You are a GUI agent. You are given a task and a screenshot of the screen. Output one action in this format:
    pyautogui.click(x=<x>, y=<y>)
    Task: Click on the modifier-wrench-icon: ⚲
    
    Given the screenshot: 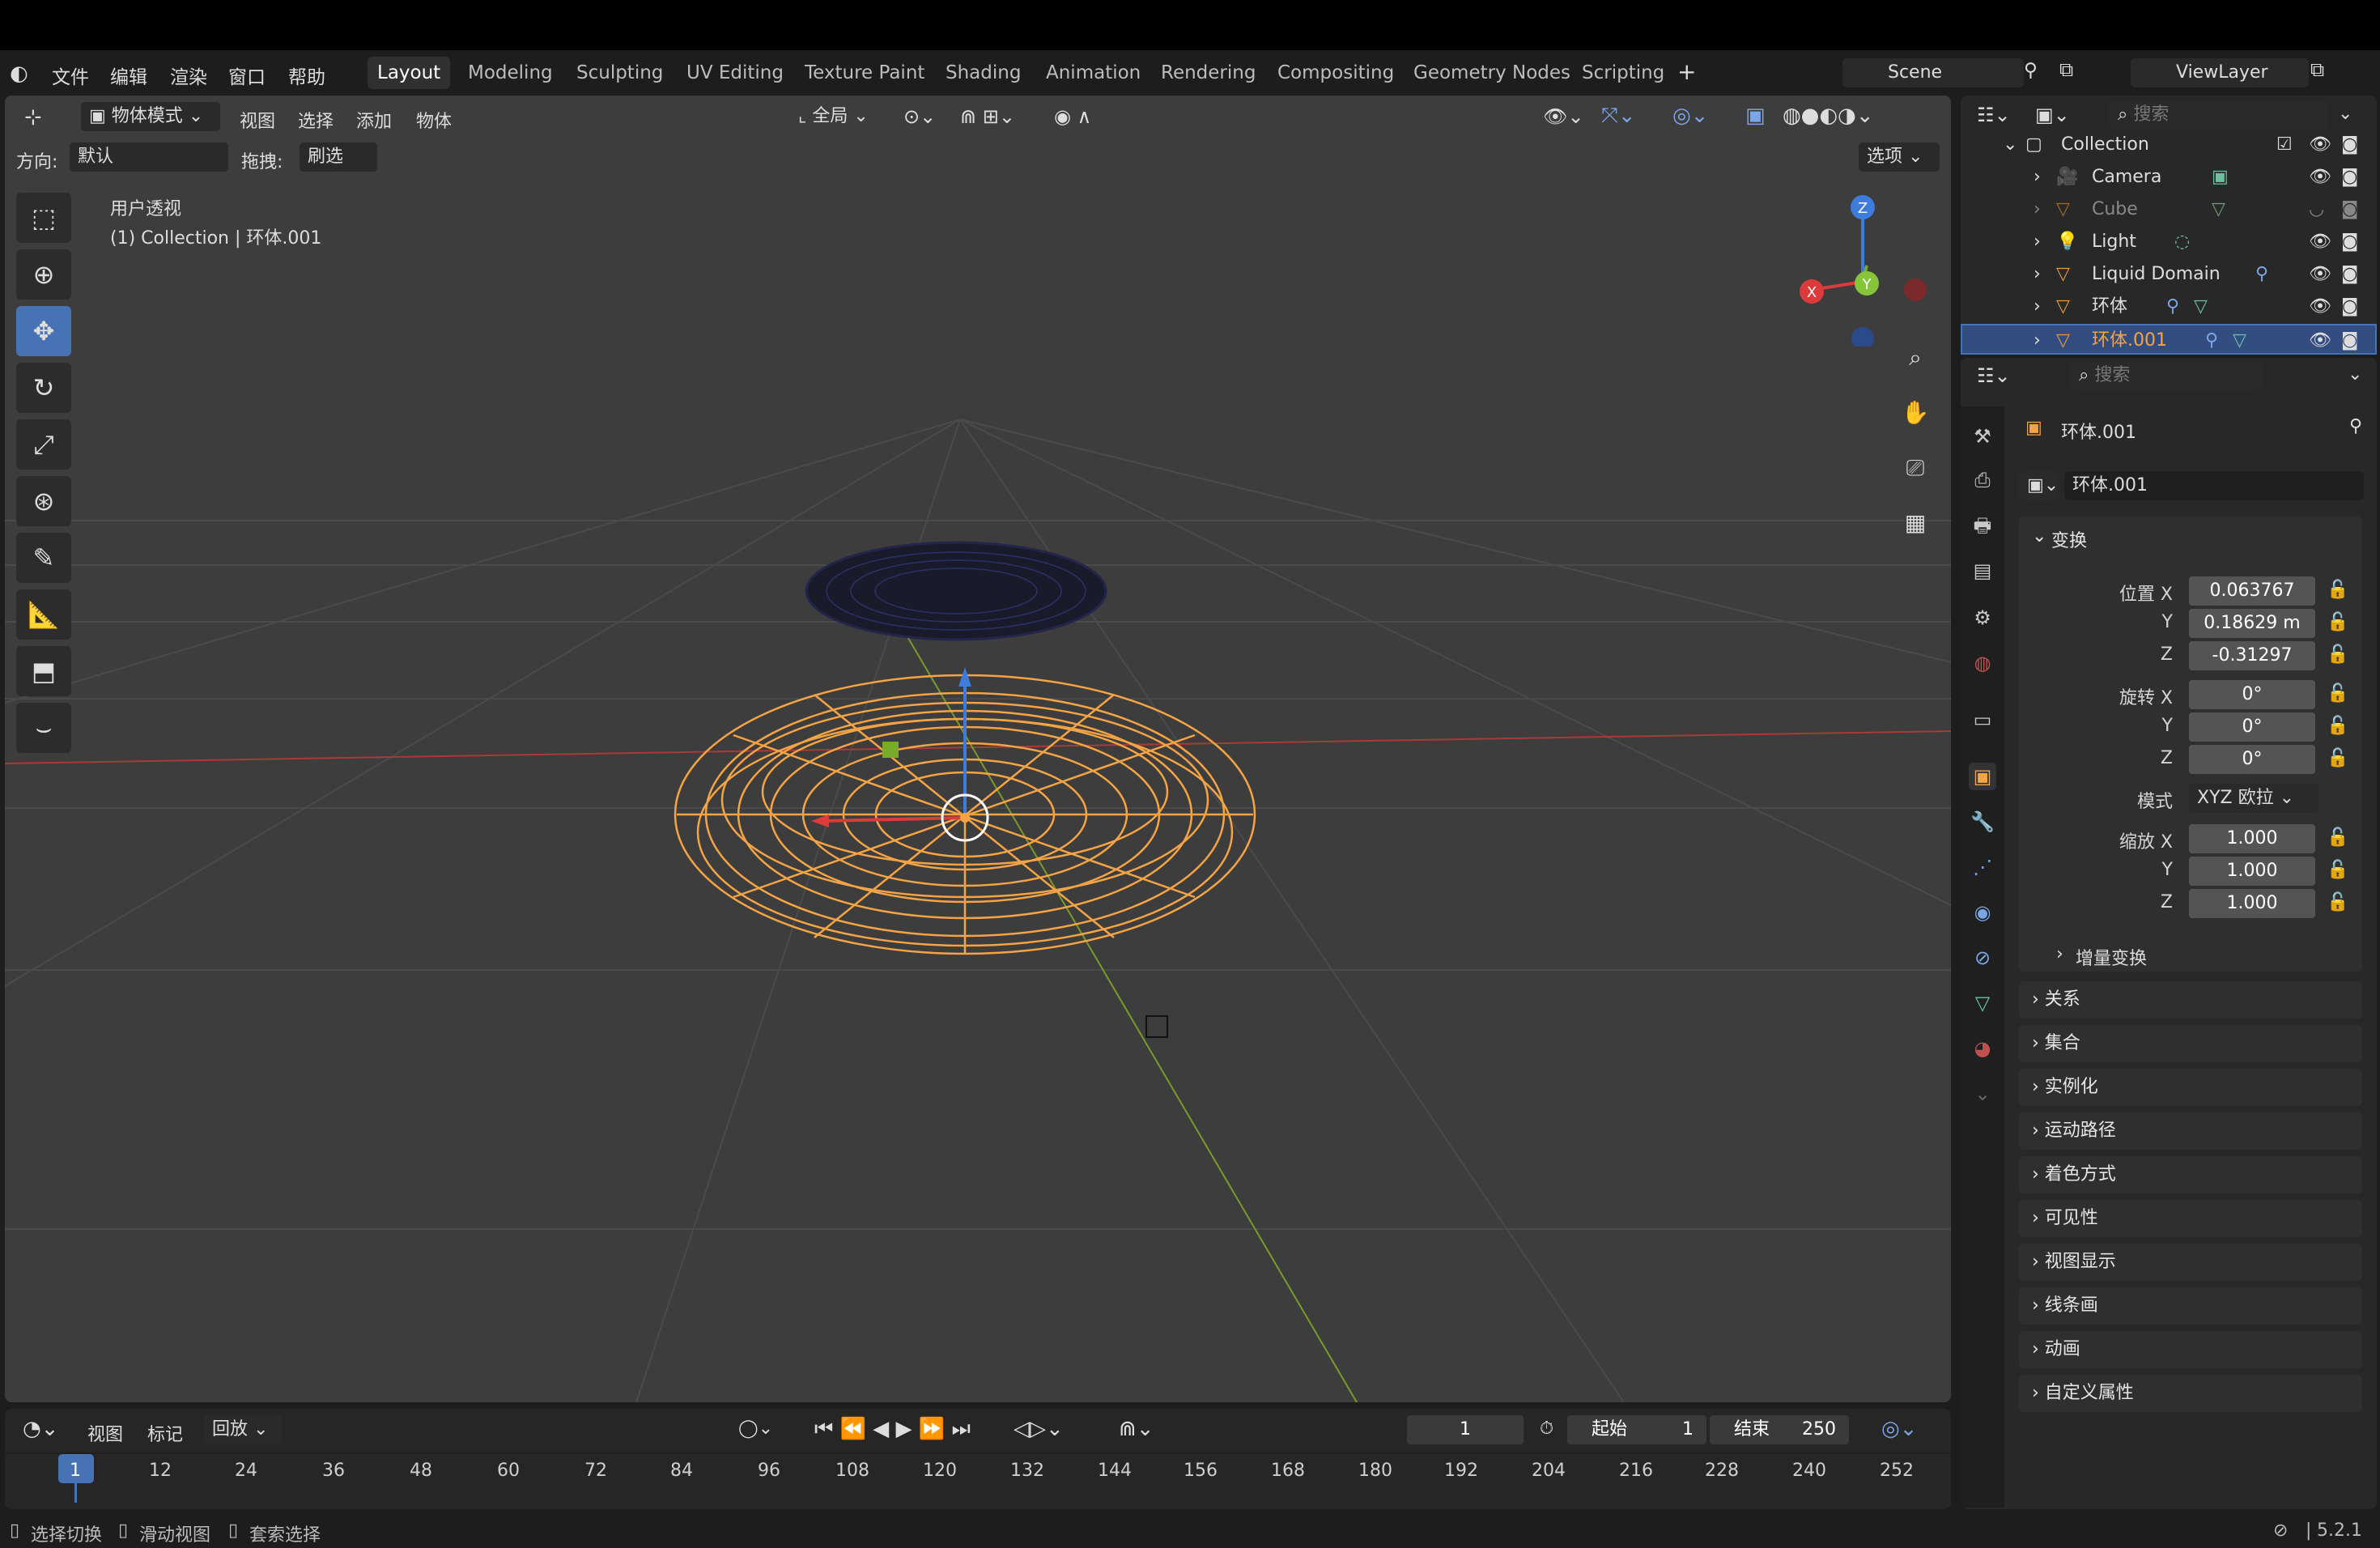 What is the action you would take?
    pyautogui.click(x=2173, y=307)
    